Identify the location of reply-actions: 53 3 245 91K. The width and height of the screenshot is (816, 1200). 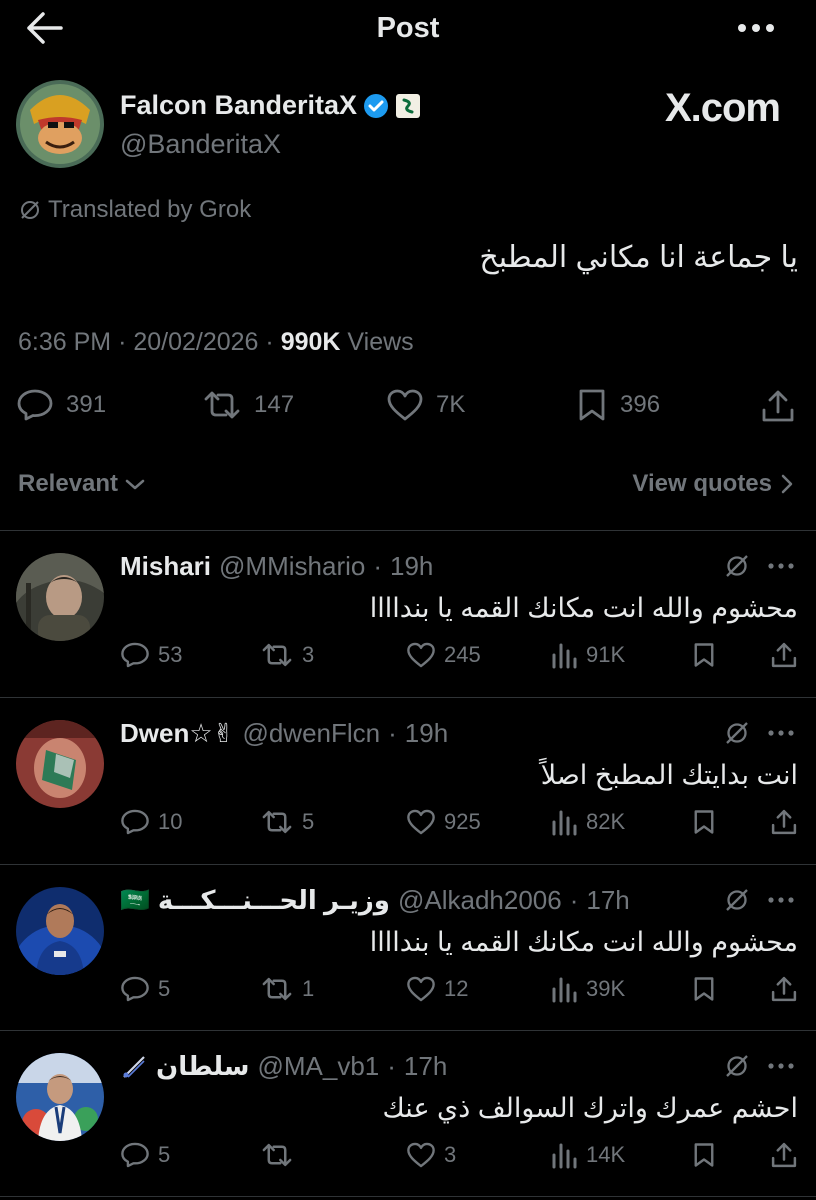
(460, 658).